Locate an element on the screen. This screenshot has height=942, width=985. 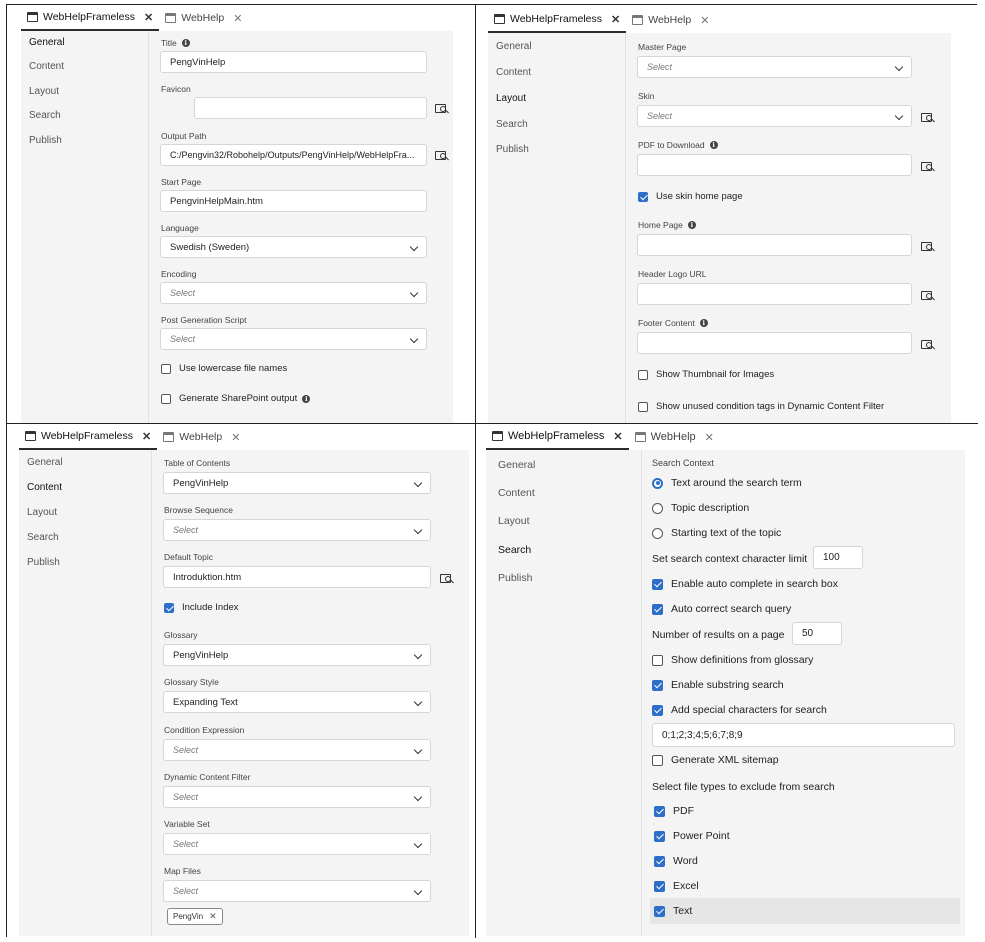
exclude-word-checkbox: Word is located at coordinates (676, 861).